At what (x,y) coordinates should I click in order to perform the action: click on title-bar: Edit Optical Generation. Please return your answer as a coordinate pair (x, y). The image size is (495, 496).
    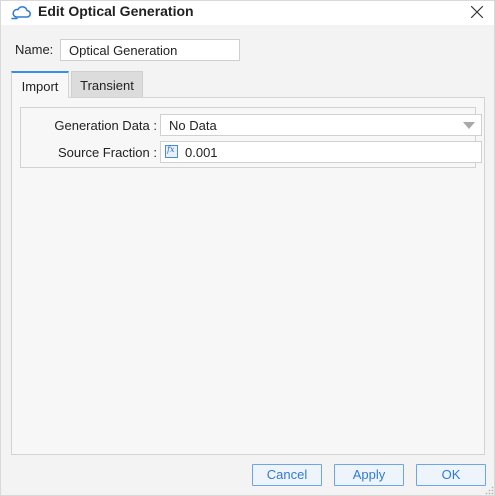
    Looking at the image, I should click on (247, 13).